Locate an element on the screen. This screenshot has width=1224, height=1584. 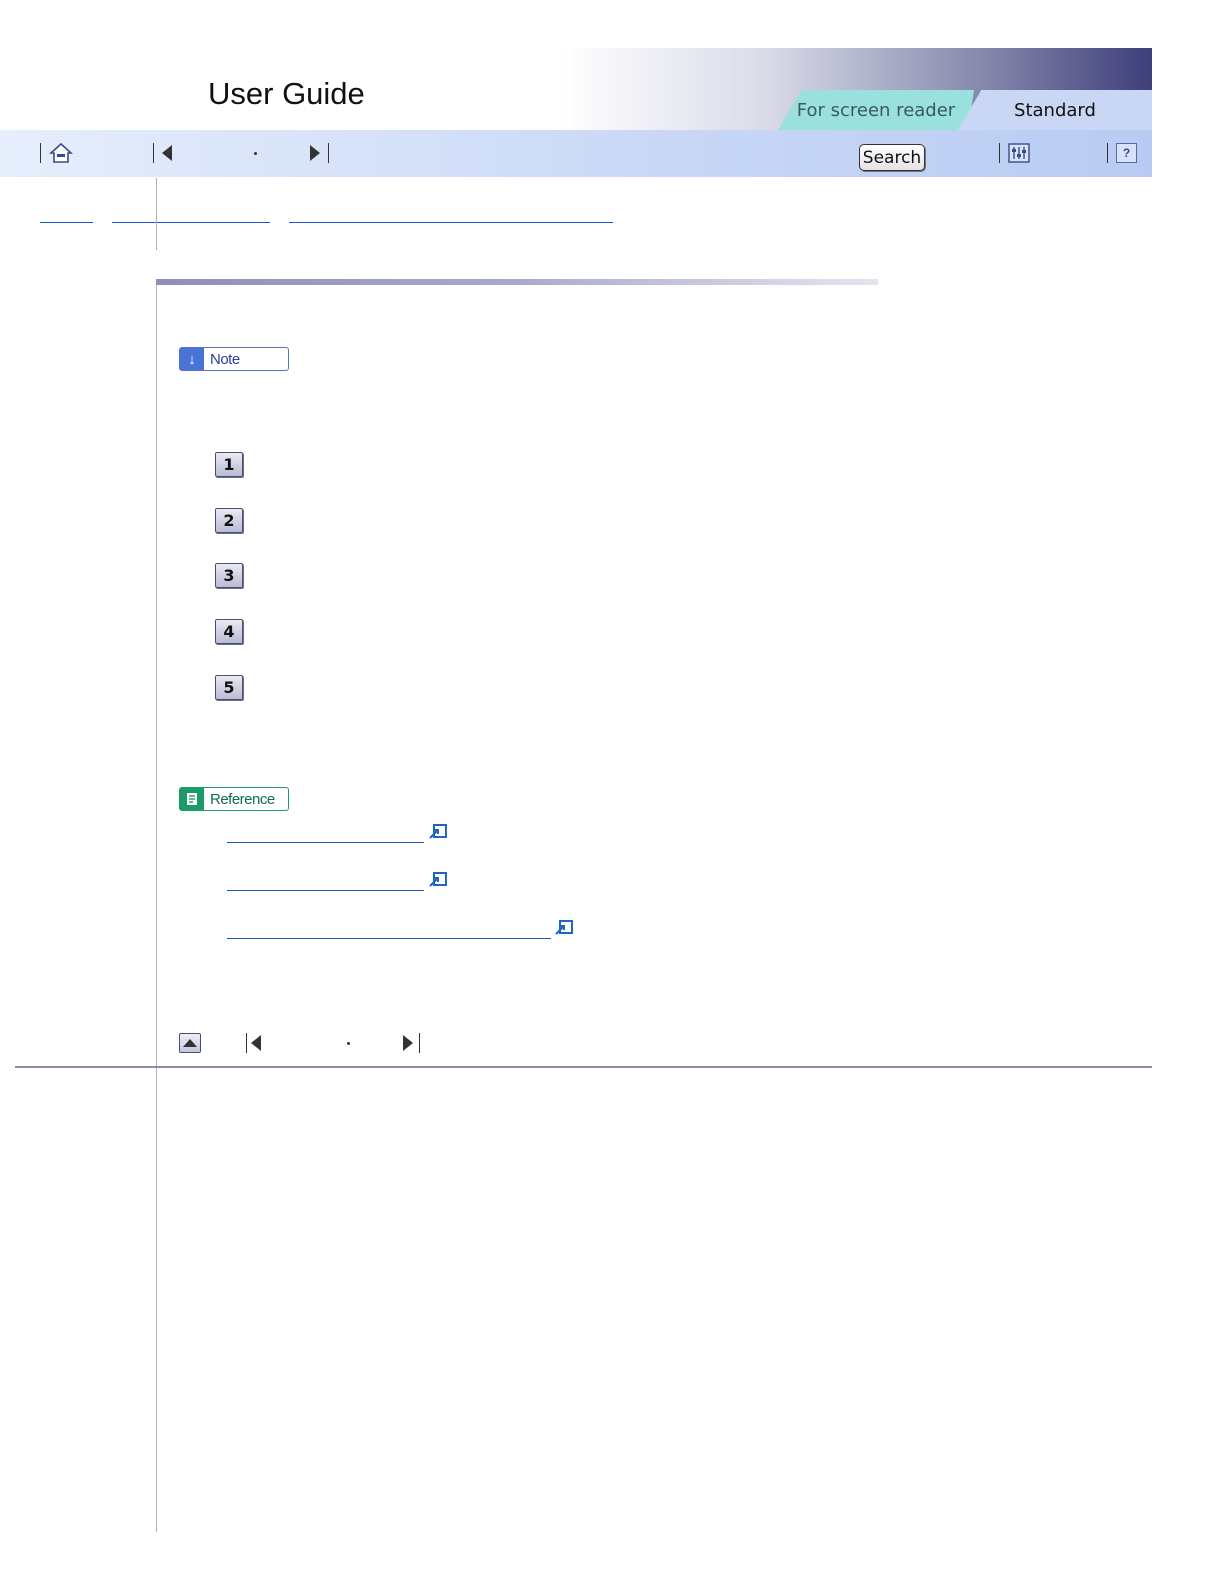
next-button is located at coordinates (319, 153).